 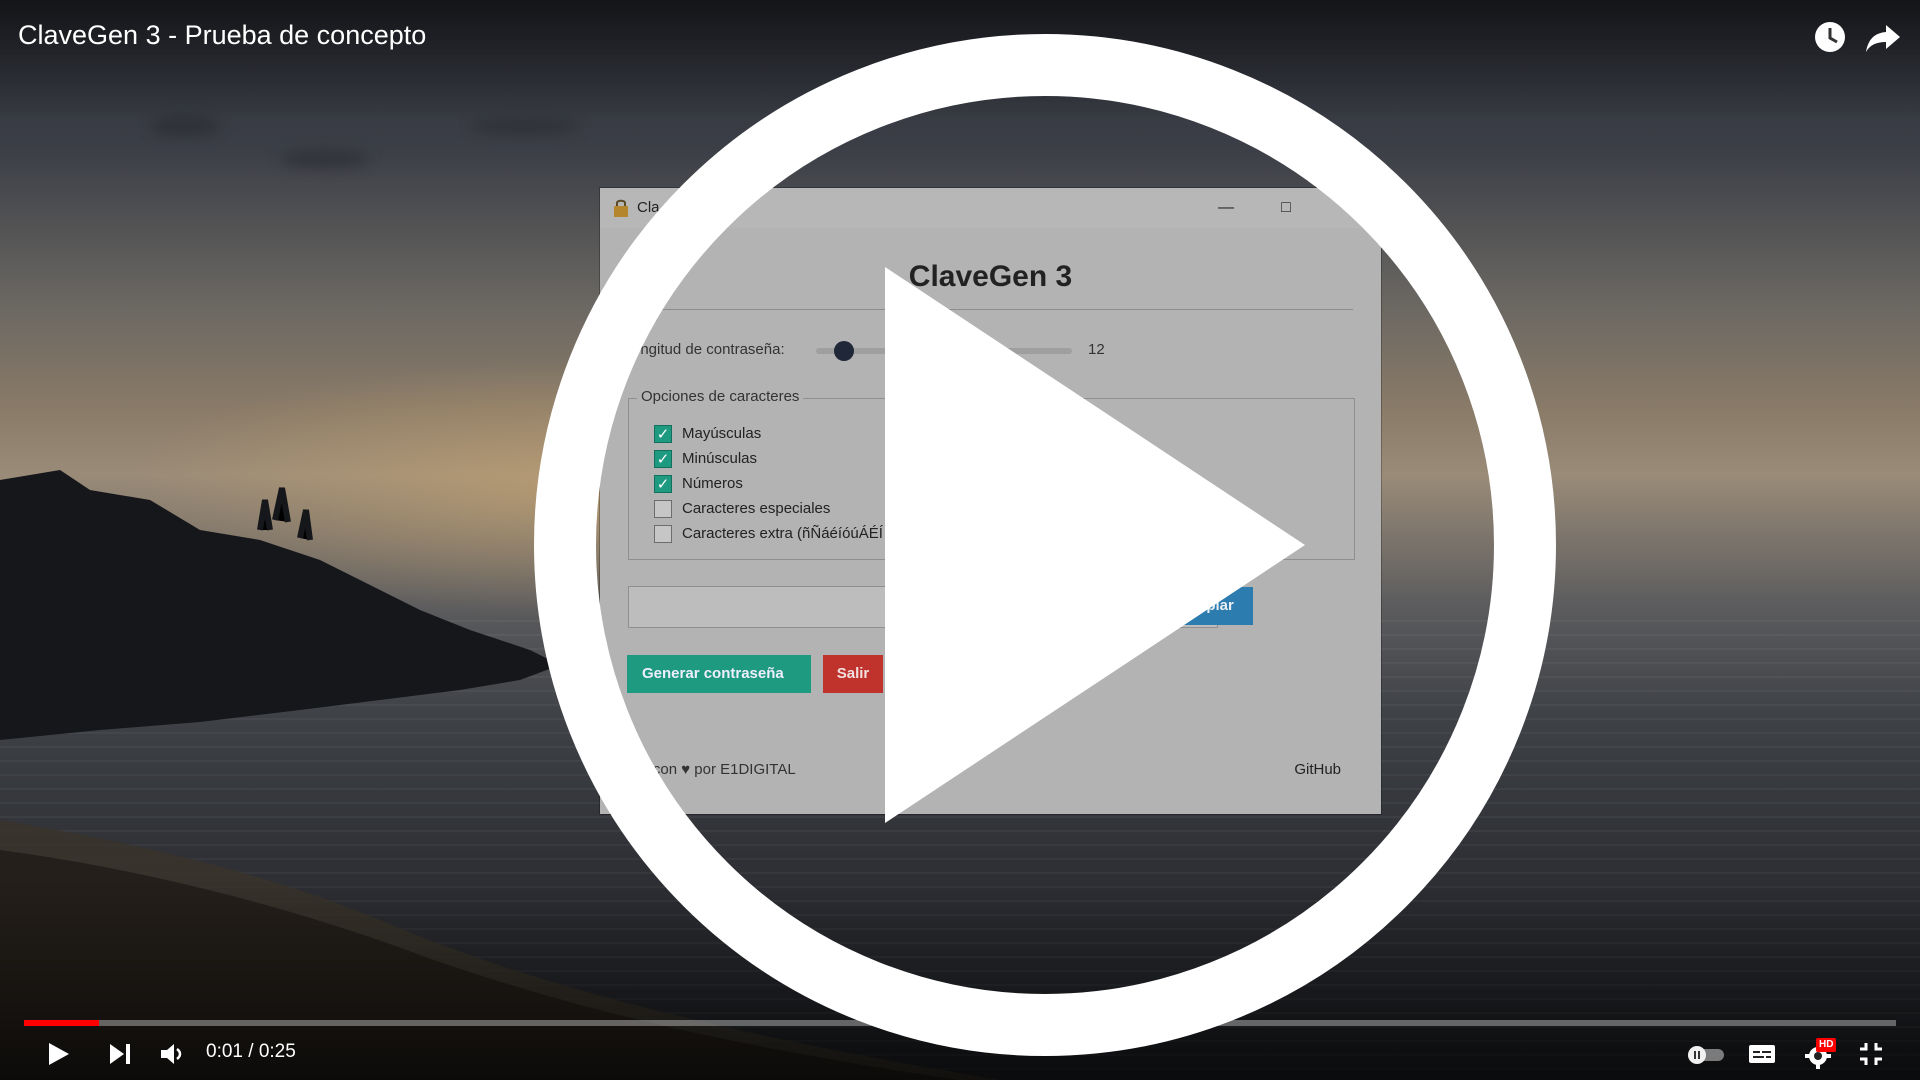 I want to click on hd-badge: HD, so click(x=1826, y=1045).